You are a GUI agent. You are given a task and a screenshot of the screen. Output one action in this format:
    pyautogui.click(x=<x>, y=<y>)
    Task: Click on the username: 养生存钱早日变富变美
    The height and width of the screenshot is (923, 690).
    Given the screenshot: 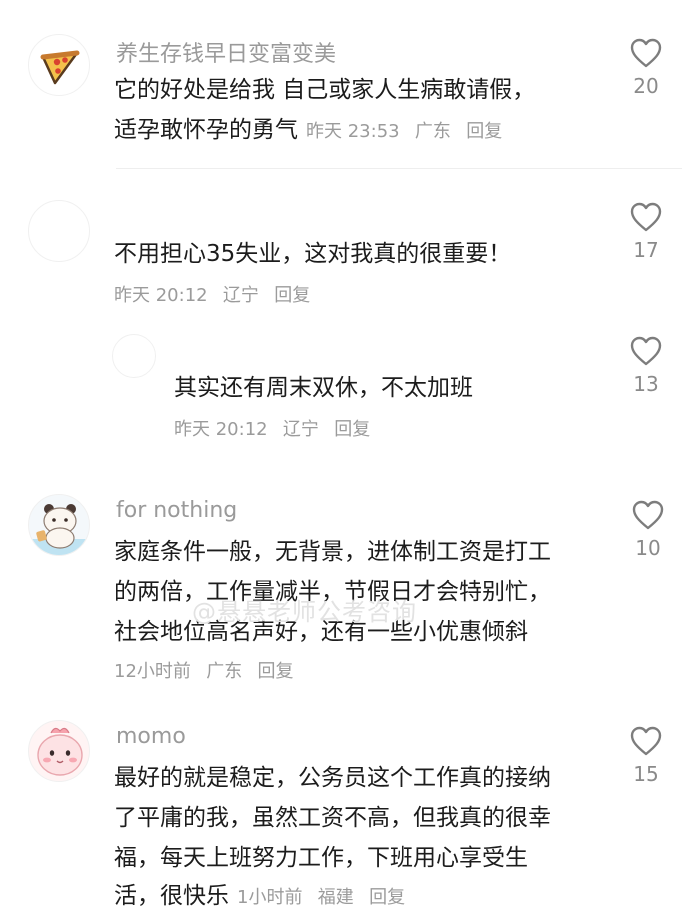 What is the action you would take?
    pyautogui.click(x=226, y=52)
    